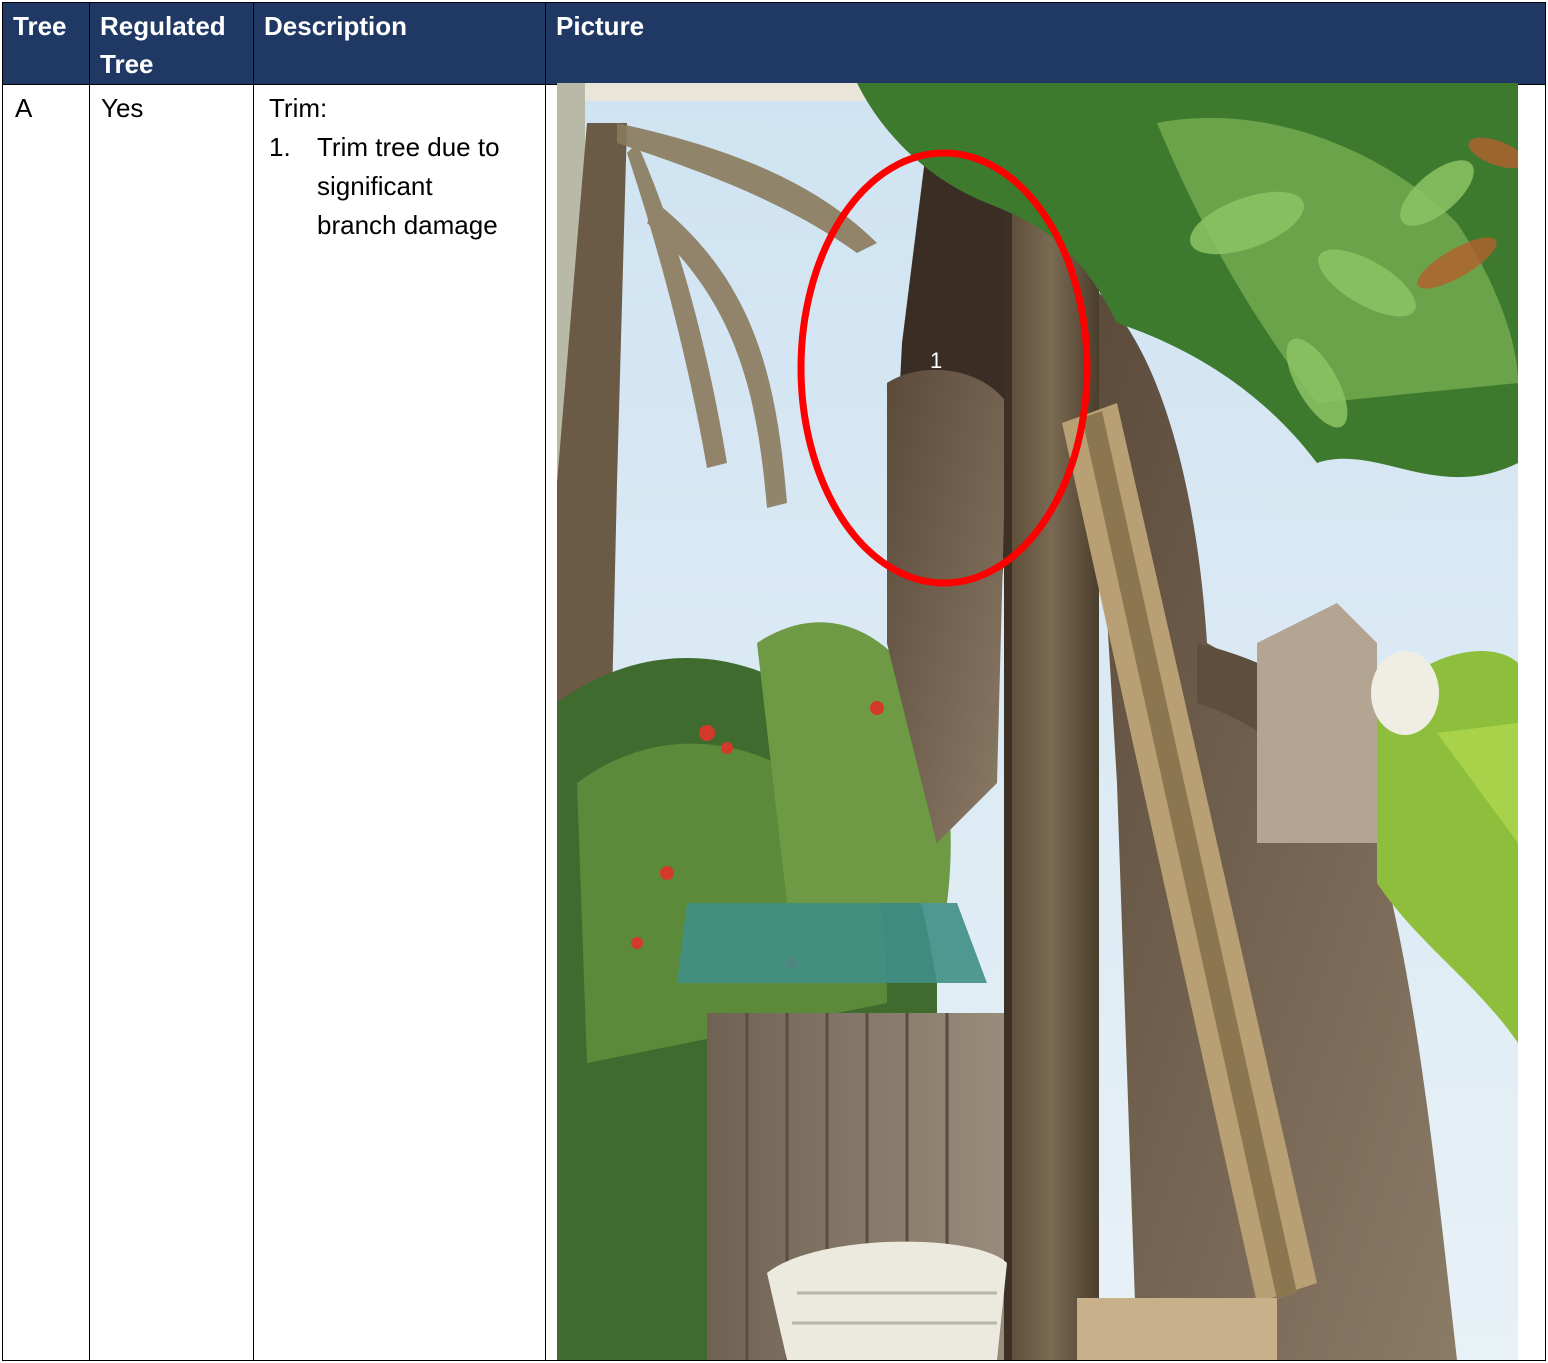 The height and width of the screenshot is (1363, 1548). Describe the element at coordinates (375, 186) in the screenshot. I see `list-item-line: significant` at that location.